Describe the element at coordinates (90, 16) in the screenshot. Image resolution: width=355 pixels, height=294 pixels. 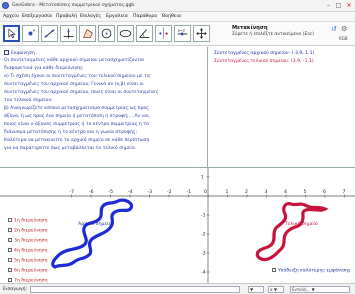
I see `menu-options: Επιλογές` at that location.